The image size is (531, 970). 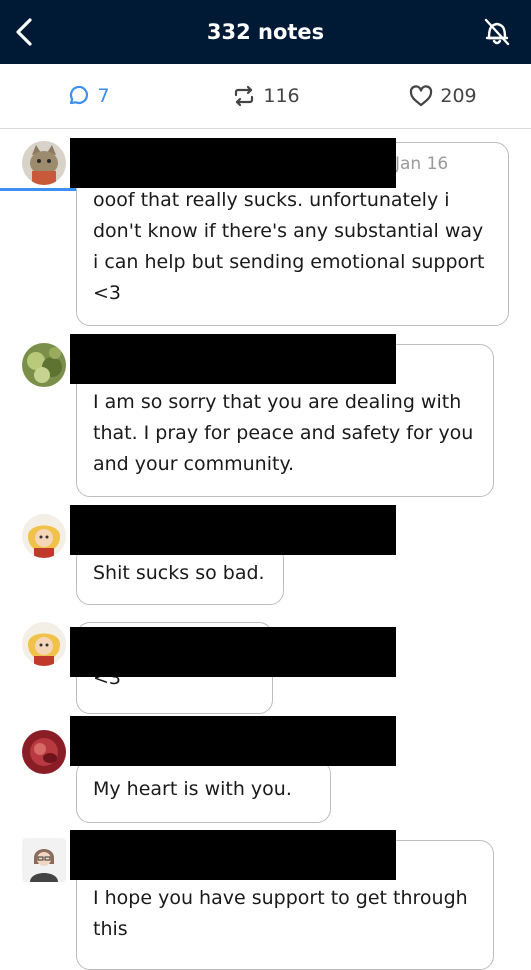 I want to click on page-title: 332 notes, so click(x=265, y=32).